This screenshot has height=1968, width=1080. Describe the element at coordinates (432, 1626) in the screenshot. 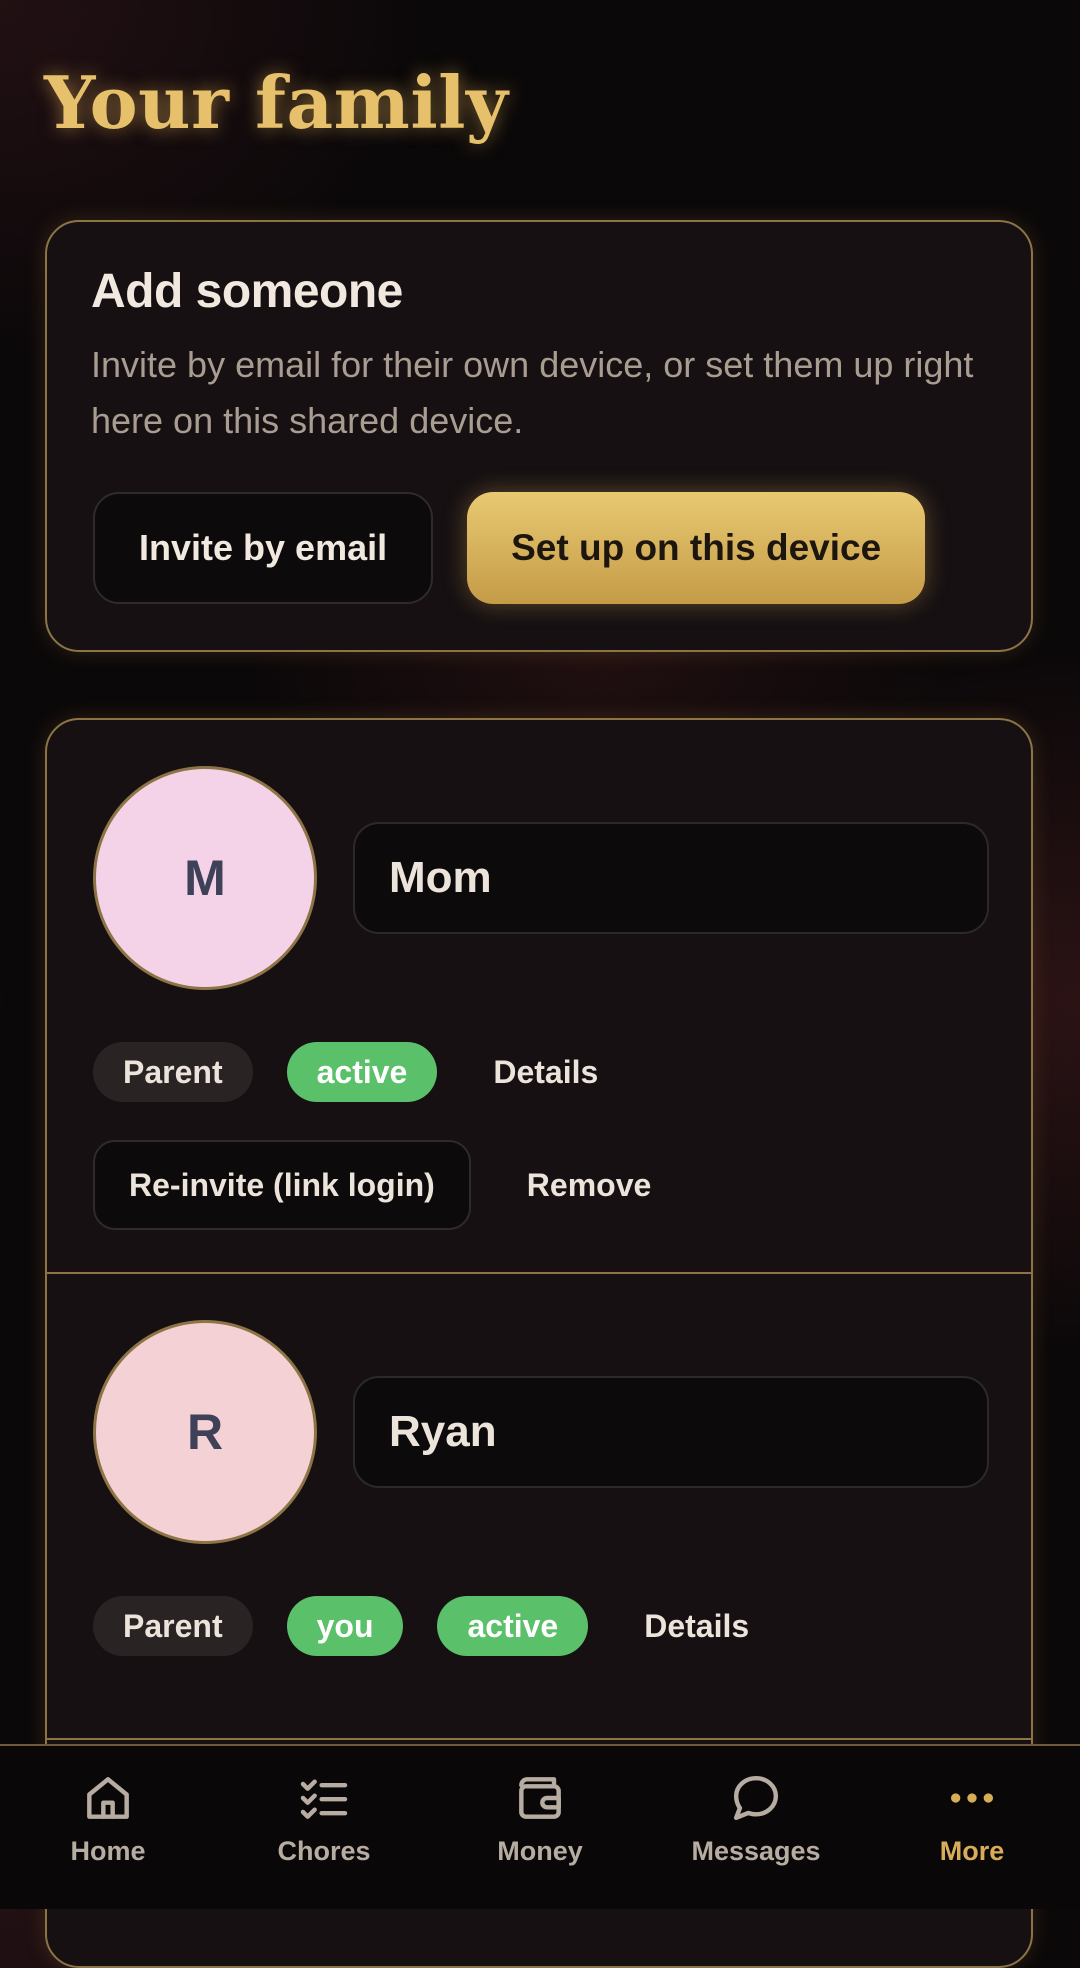

I see `member-tags: Parent you active Details` at that location.